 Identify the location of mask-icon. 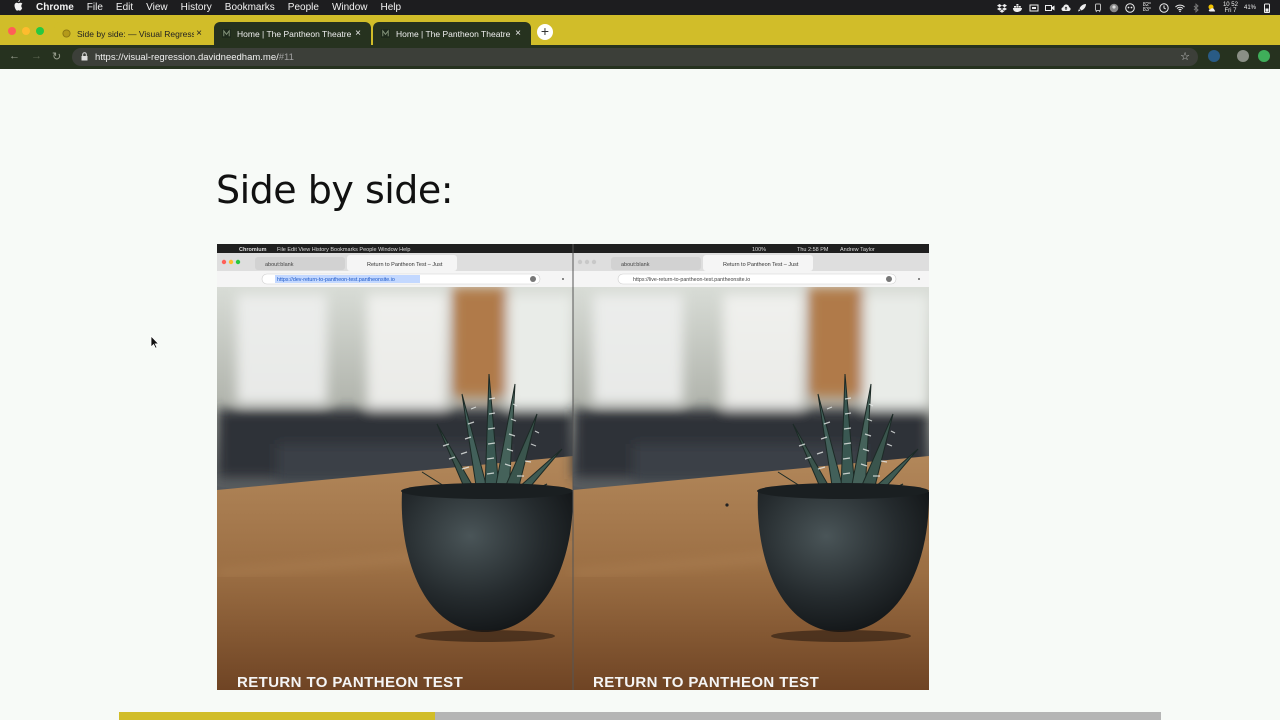
(1130, 7).